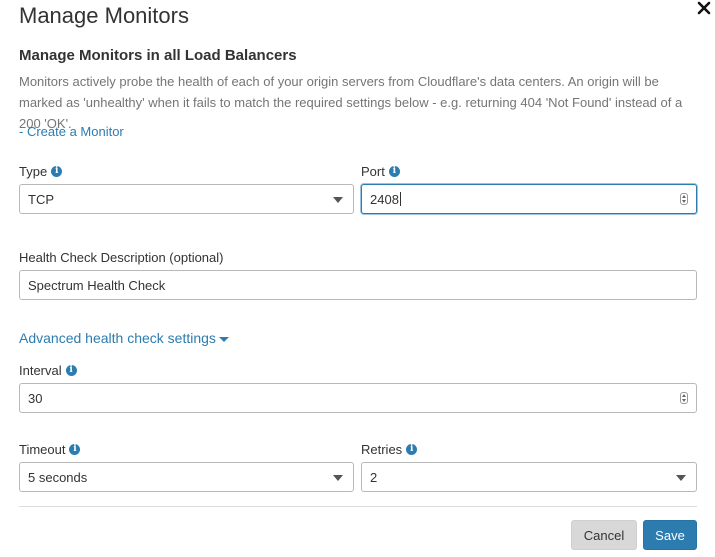 This screenshot has height=557, width=715. Describe the element at coordinates (358, 285) in the screenshot. I see `health-description-input: Spectrum Health Check` at that location.